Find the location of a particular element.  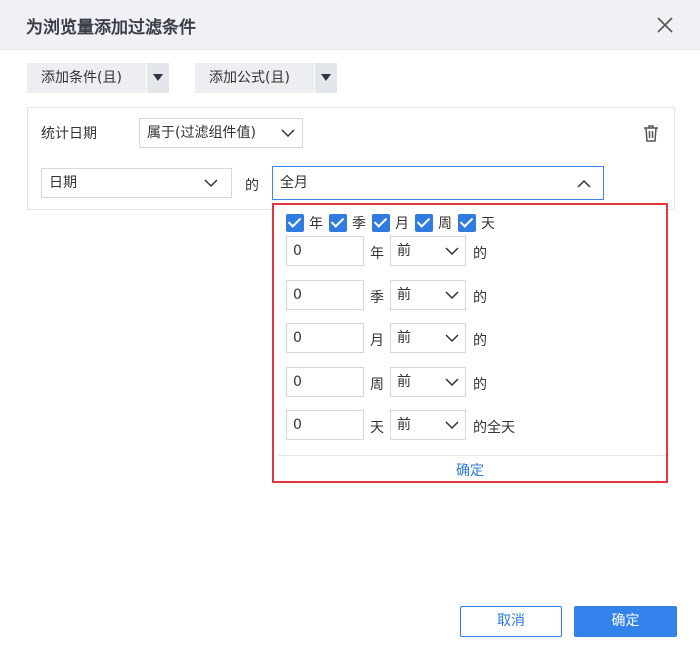

year-checkbox is located at coordinates (295, 223).